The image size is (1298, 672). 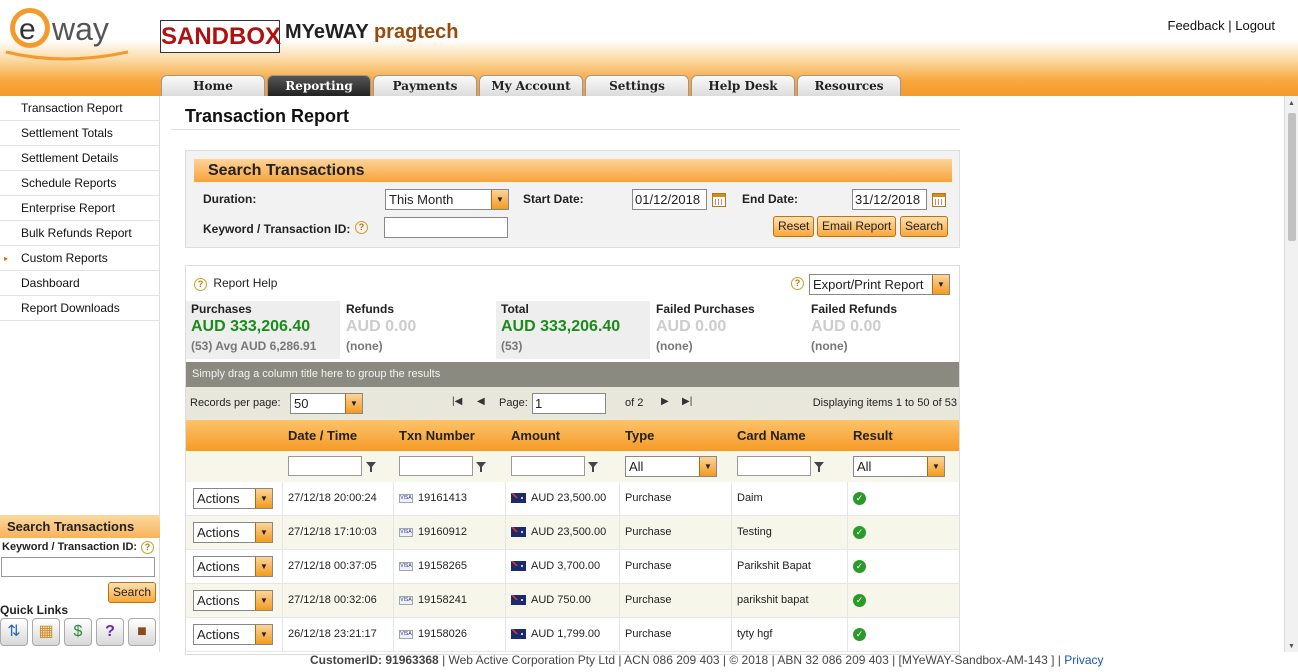 What do you see at coordinates (79, 208) in the screenshot?
I see `sidebar-item-enterprise-report: Enterprise Report` at bounding box center [79, 208].